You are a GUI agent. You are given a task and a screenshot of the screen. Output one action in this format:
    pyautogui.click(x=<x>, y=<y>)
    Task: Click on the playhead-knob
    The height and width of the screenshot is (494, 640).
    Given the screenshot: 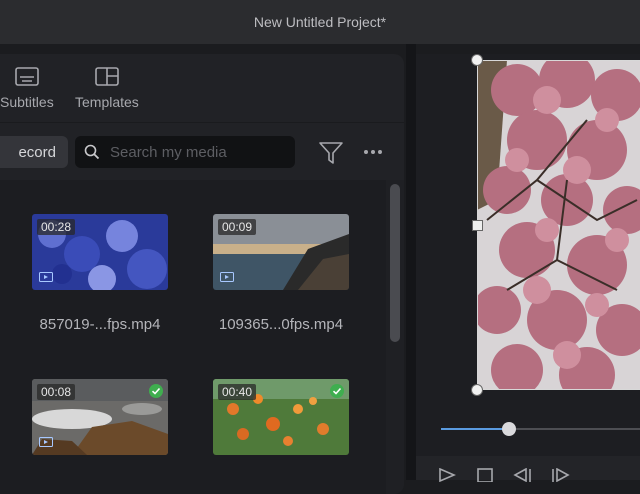 What is the action you would take?
    pyautogui.click(x=509, y=429)
    